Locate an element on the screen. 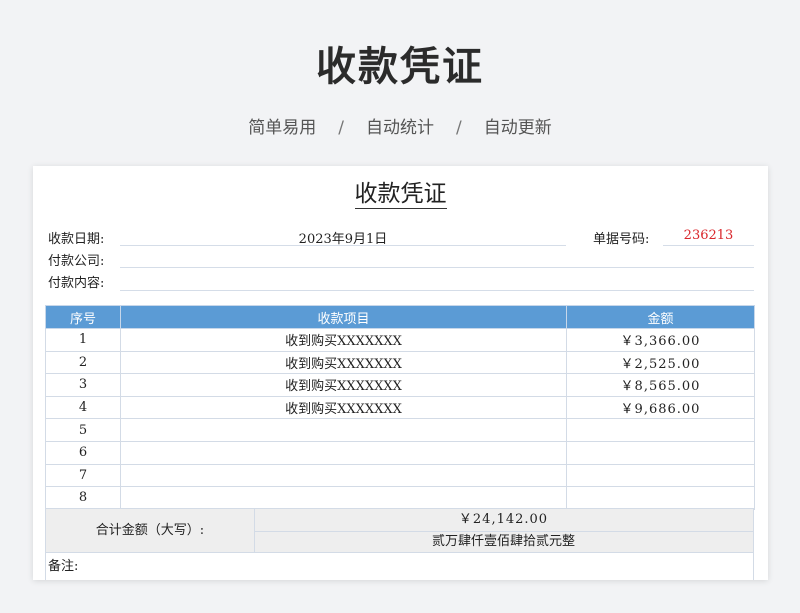 This screenshot has width=800, height=613. content-label: 付款内容: is located at coordinates (76, 283).